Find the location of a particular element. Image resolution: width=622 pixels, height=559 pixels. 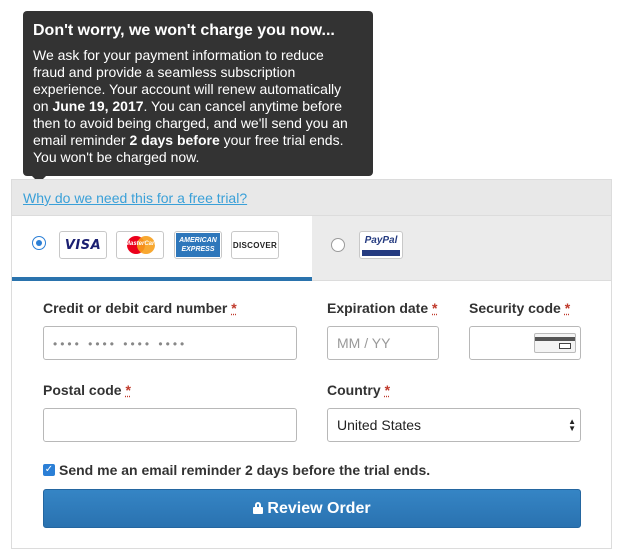

amex-text: EXPRESS is located at coordinates (198, 249).